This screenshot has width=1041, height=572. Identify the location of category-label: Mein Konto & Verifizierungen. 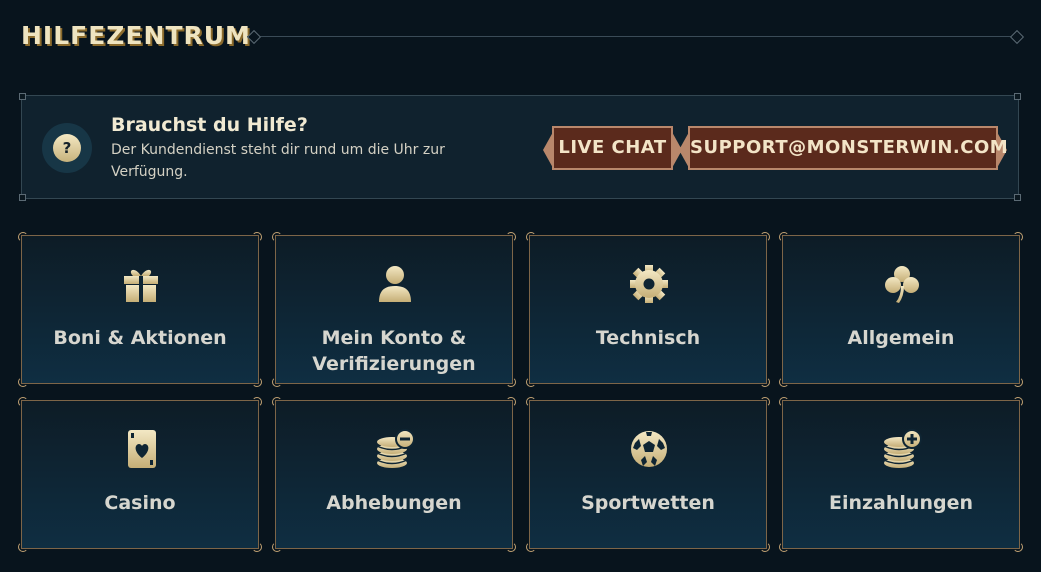
(394, 351).